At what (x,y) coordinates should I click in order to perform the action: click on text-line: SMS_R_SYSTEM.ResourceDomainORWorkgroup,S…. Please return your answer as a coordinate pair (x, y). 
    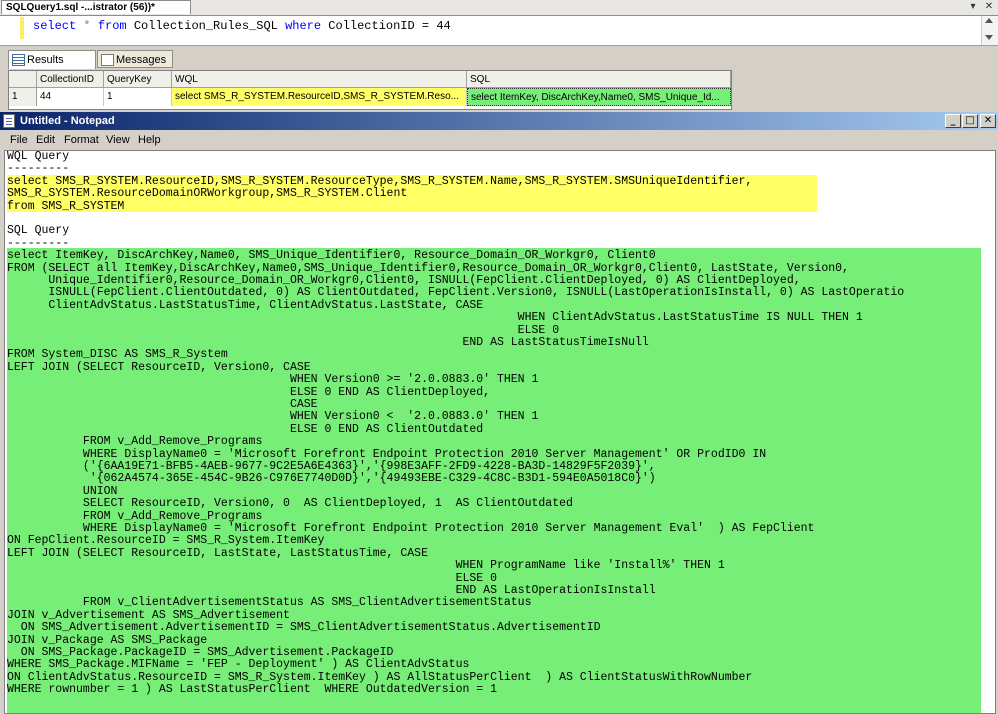
    Looking at the image, I should click on (207, 194).